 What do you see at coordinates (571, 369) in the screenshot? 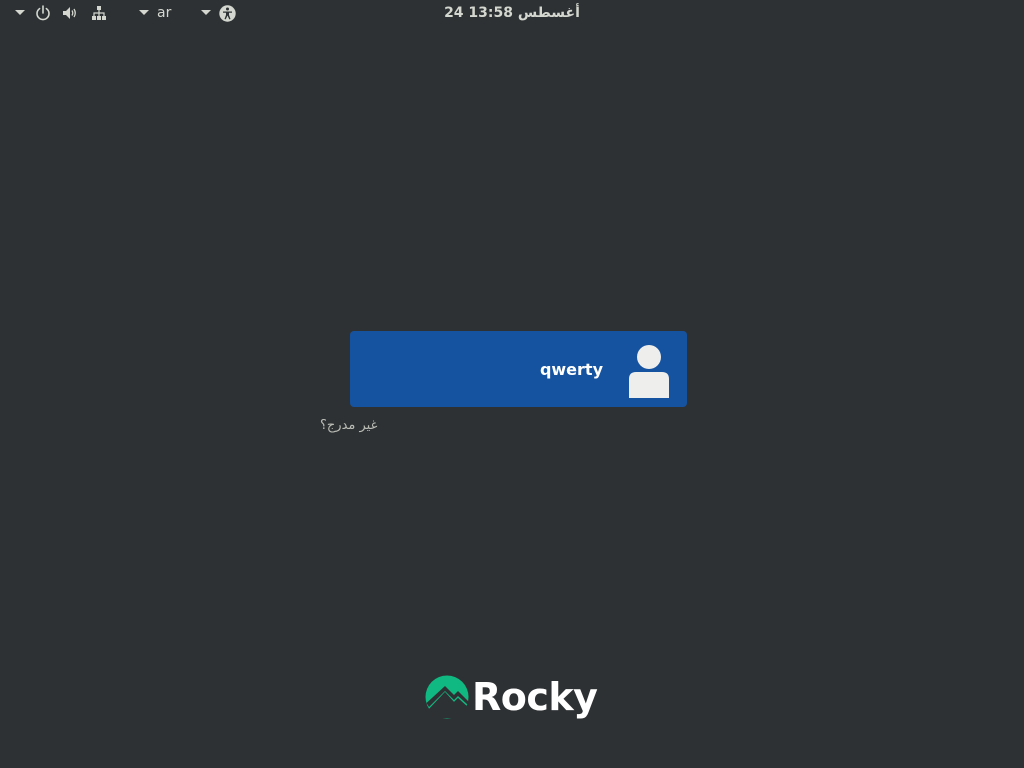
I see `user-name: qwerty` at bounding box center [571, 369].